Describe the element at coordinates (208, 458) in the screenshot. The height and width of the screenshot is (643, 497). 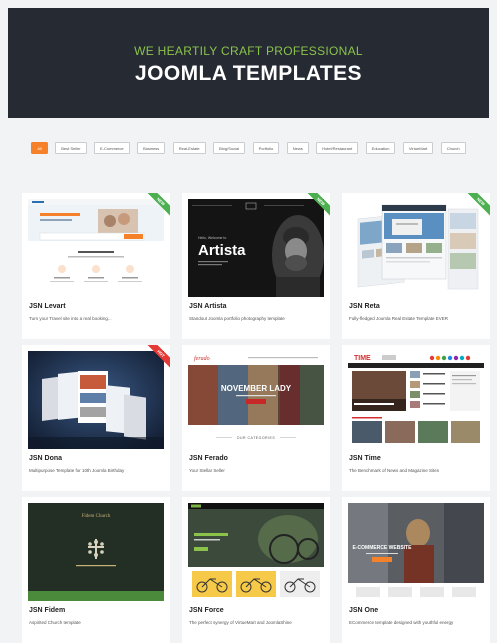
I see `template-title: JSN Ferado` at that location.